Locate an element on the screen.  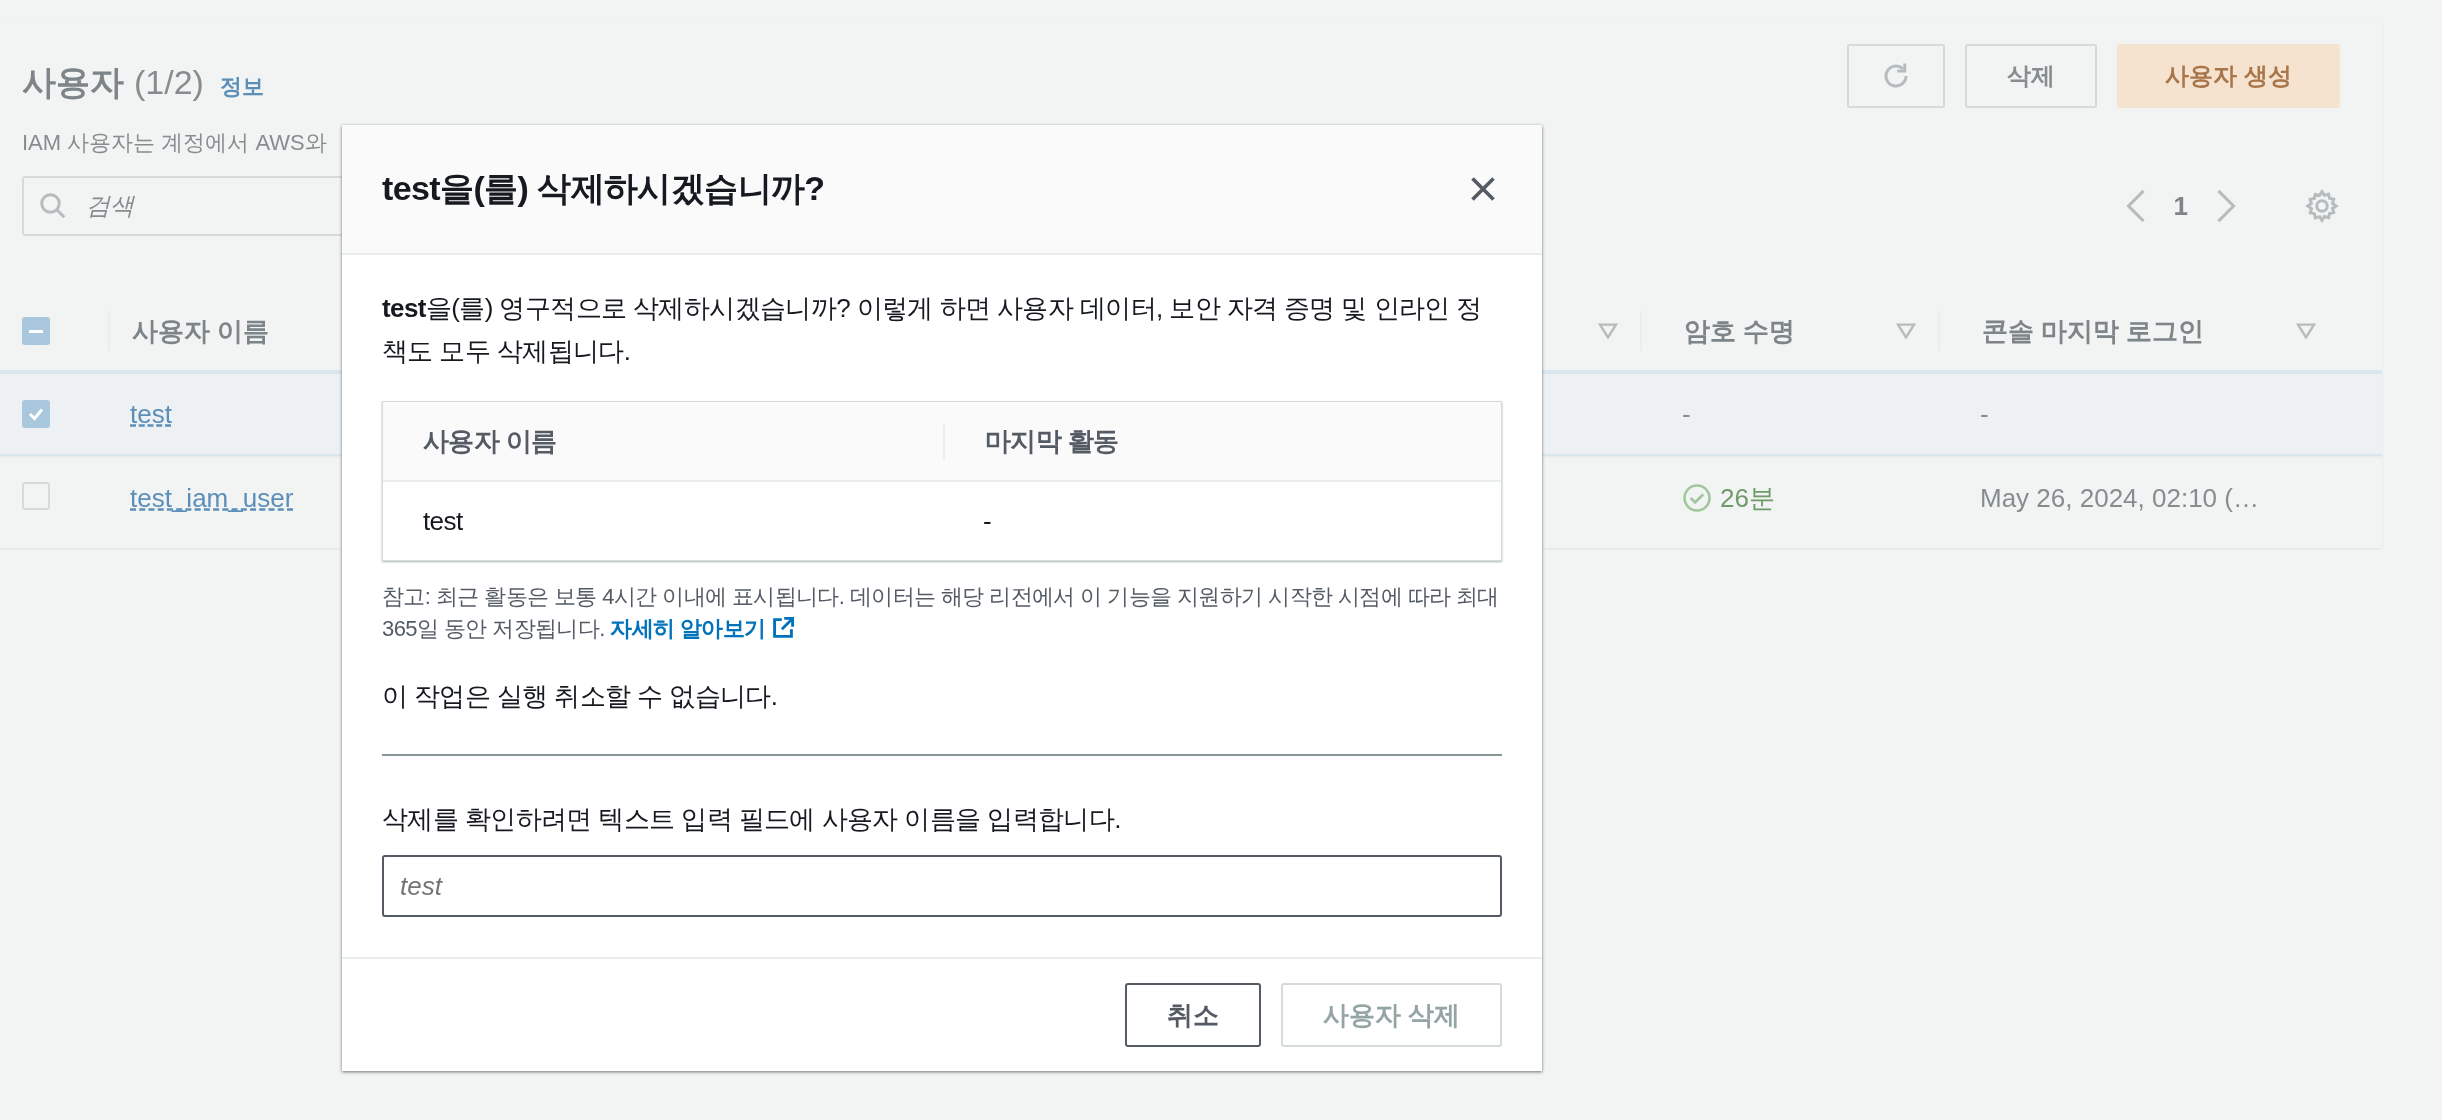
warning-text: 이 작업은 실행 취소할 수 없습니다. is located at coordinates (580, 696).